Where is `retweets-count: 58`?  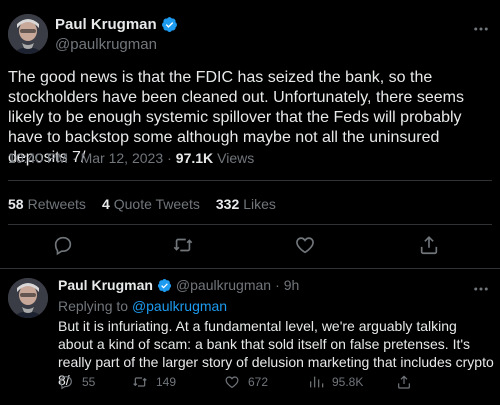
retweets-count: 58 is located at coordinates (16, 204).